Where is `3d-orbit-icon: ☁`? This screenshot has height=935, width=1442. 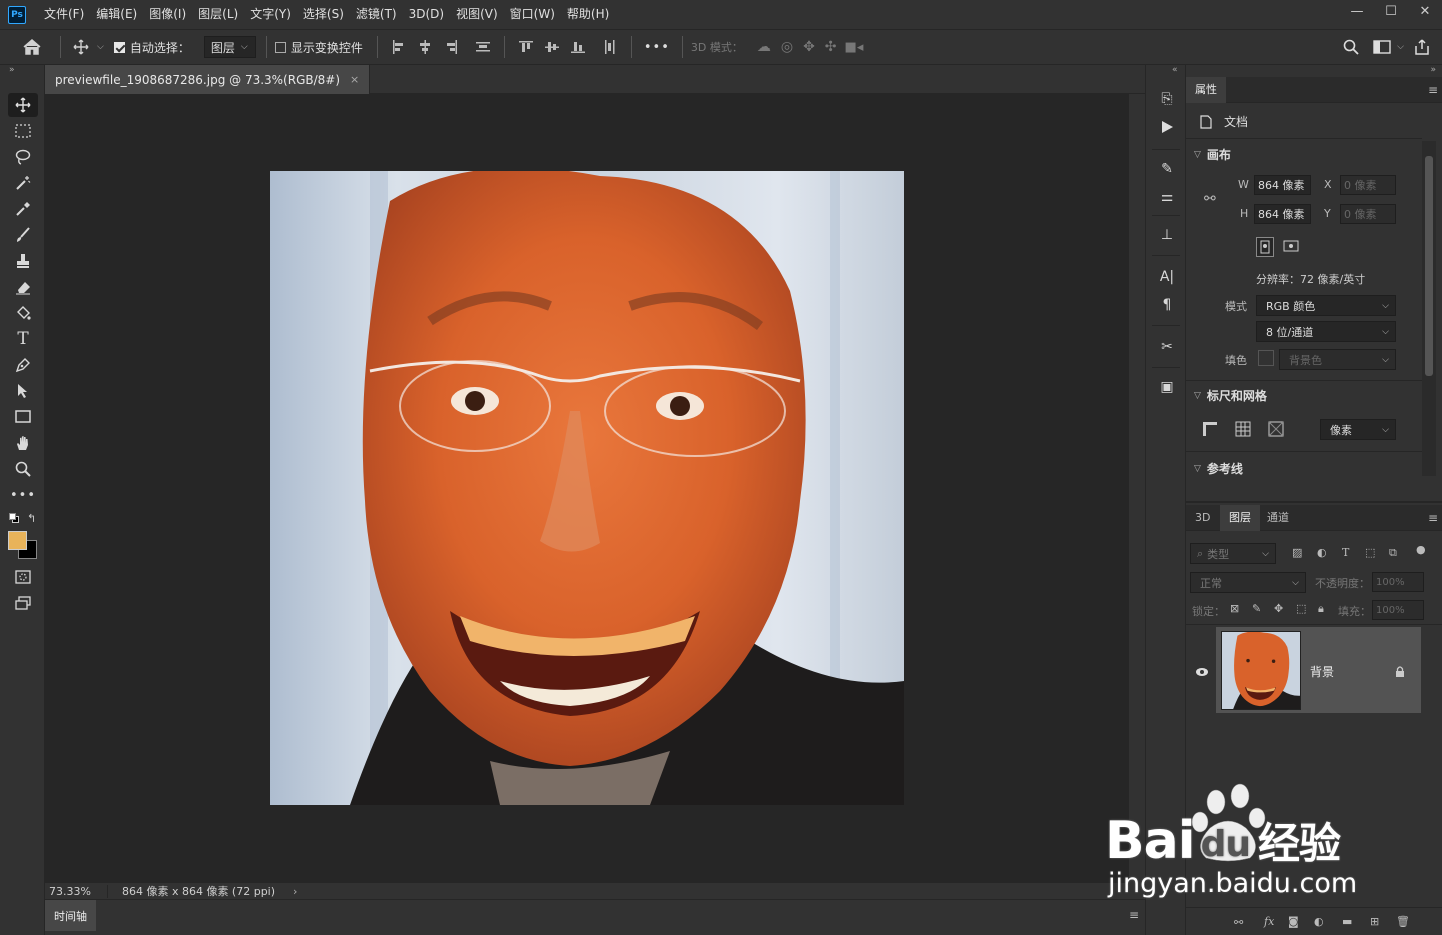
3d-orbit-icon: ☁ is located at coordinates (764, 47).